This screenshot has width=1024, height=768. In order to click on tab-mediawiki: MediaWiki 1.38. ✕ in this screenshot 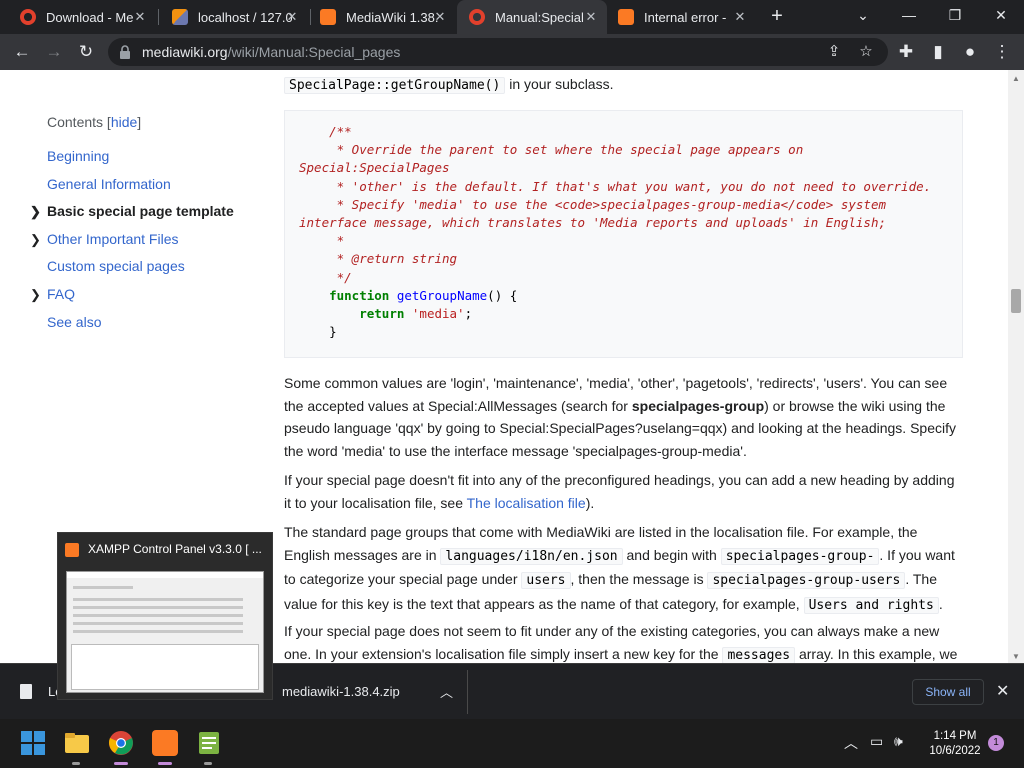, I will do `click(382, 17)`.